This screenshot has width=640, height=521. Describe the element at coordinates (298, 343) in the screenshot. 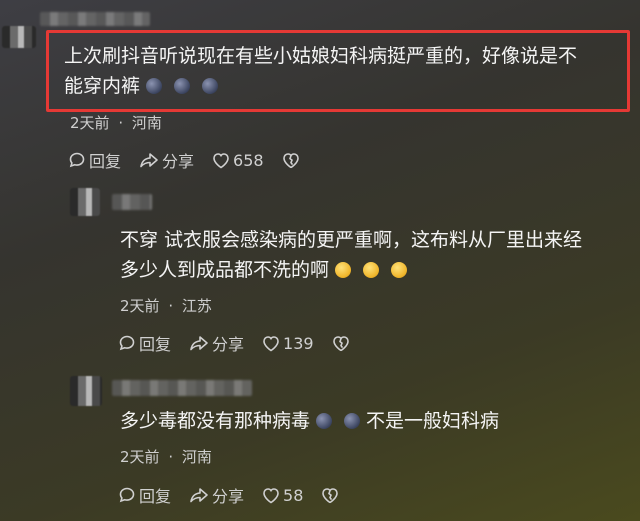

I see `like-count: 139` at that location.